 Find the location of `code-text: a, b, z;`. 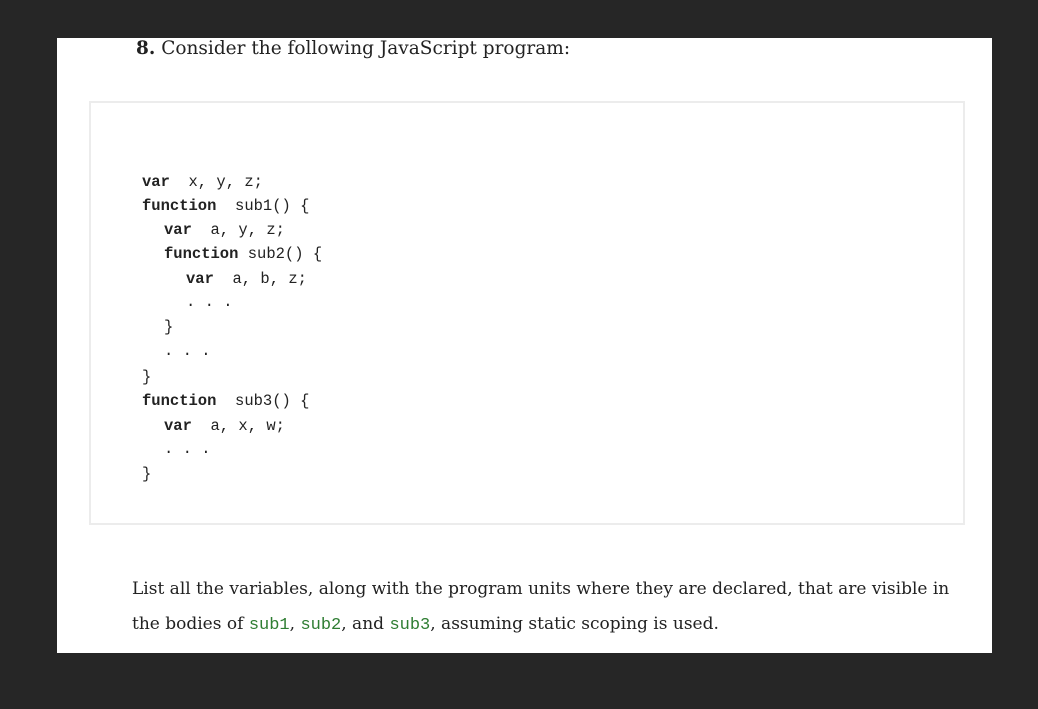

code-text: a, b, z; is located at coordinates (260, 279).